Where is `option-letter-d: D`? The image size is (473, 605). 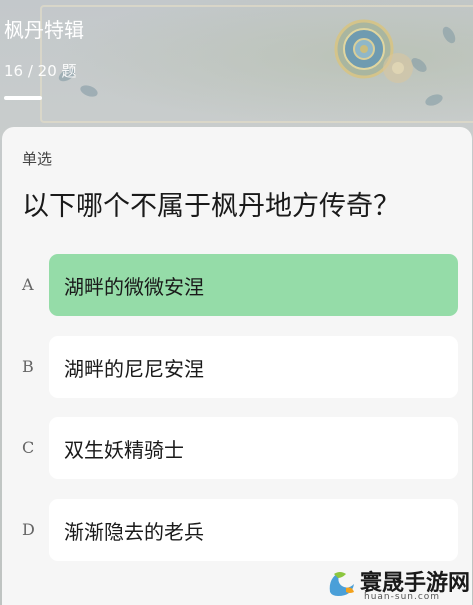 option-letter-d: D is located at coordinates (28, 529).